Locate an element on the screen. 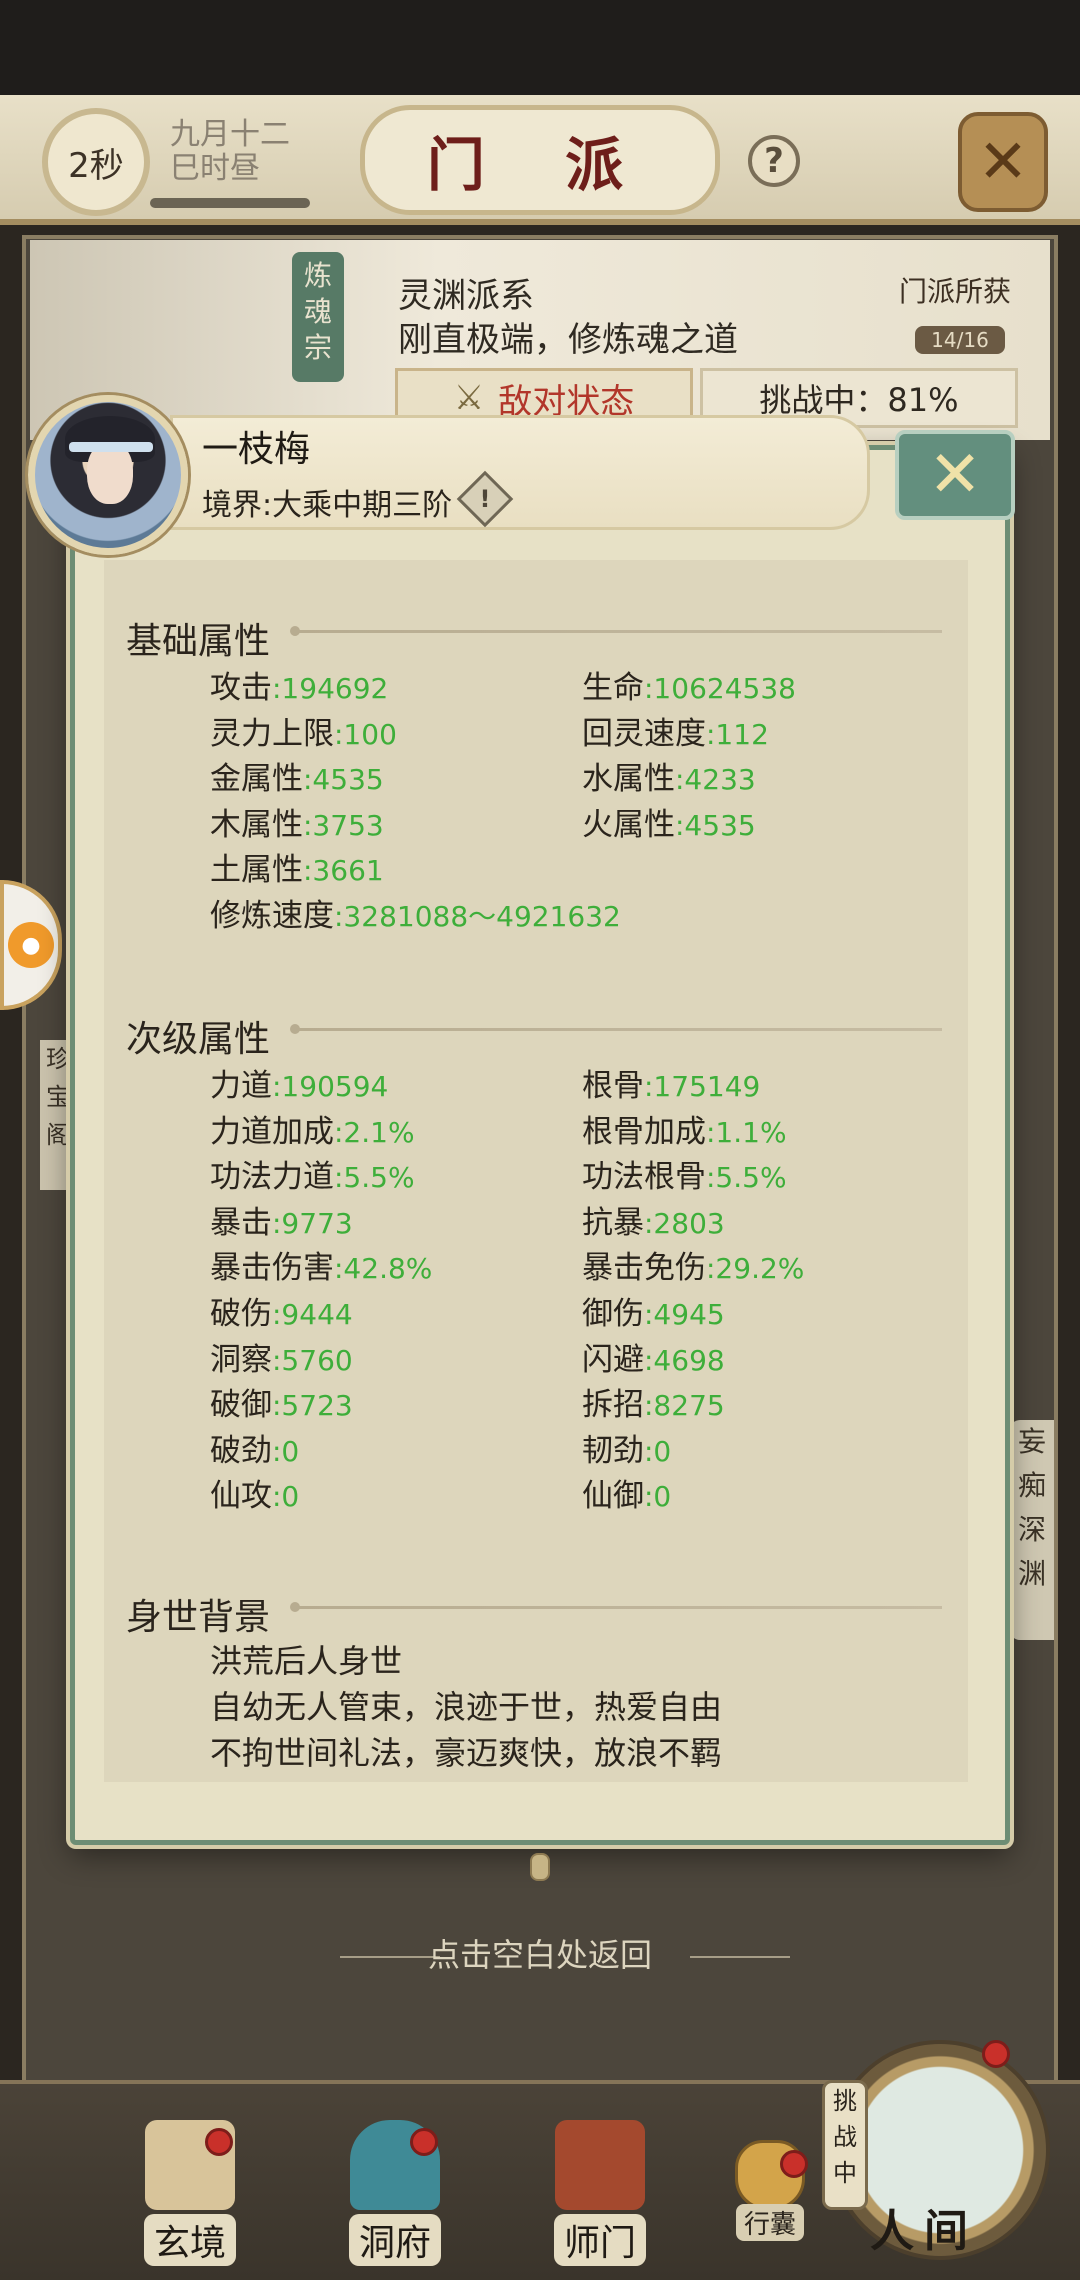 This screenshot has height=2280, width=1080. bio-line-3: 不拘世间礼法，豪迈爽快，放浪不羁 is located at coordinates (466, 1753).